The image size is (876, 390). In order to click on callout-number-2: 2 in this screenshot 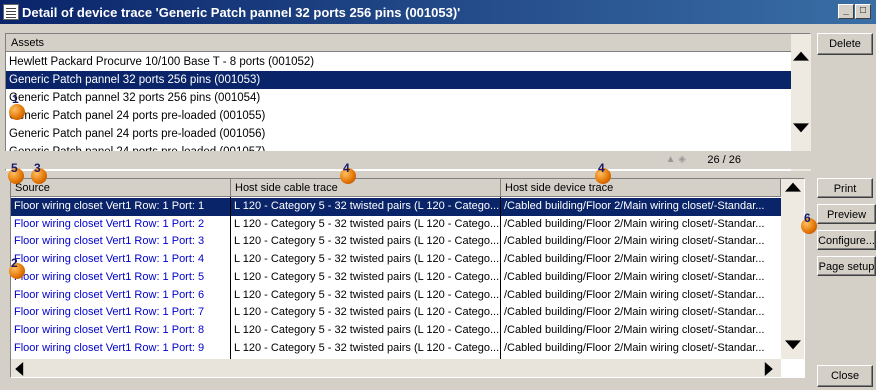, I will do `click(14, 263)`.